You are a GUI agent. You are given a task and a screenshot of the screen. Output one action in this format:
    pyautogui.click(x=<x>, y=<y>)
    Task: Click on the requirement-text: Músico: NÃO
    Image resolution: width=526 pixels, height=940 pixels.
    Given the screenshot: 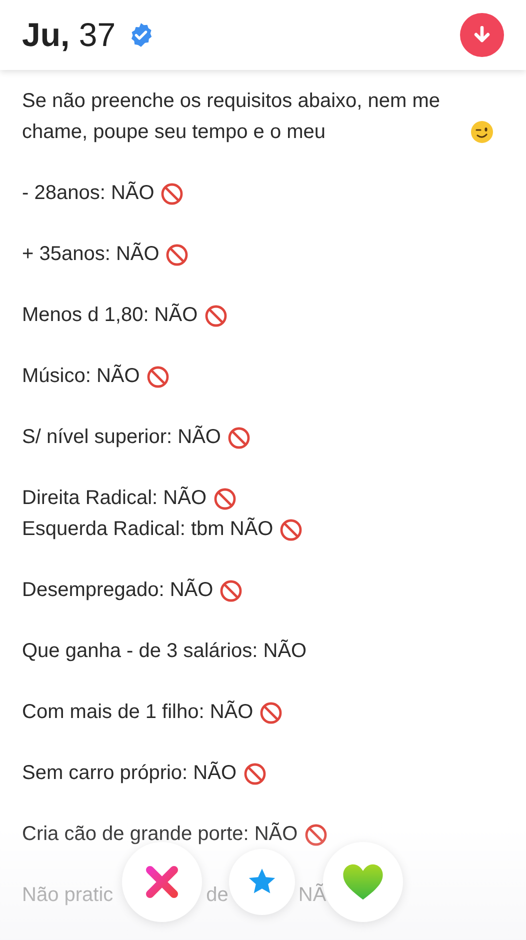 What is the action you would take?
    pyautogui.click(x=81, y=376)
    